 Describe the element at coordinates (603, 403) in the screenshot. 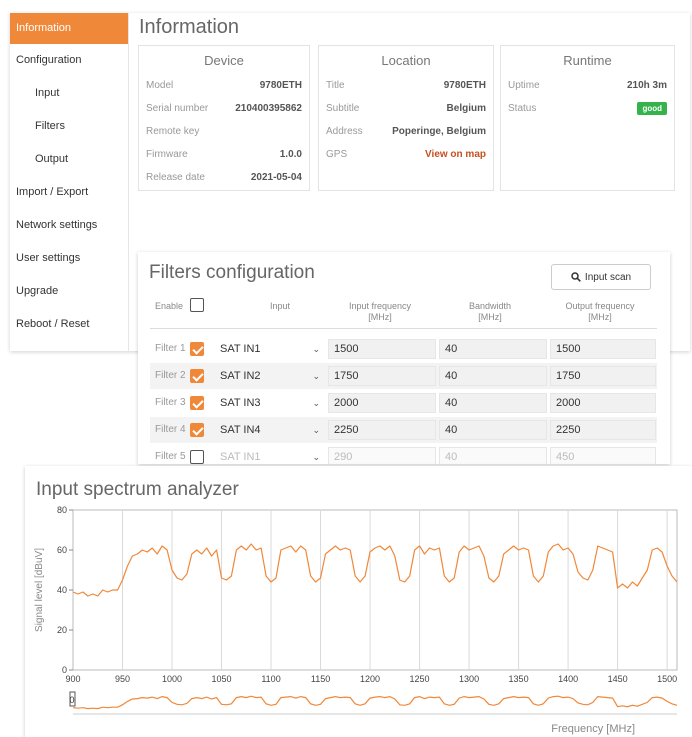

I see `output-frequency-field: 2000` at that location.